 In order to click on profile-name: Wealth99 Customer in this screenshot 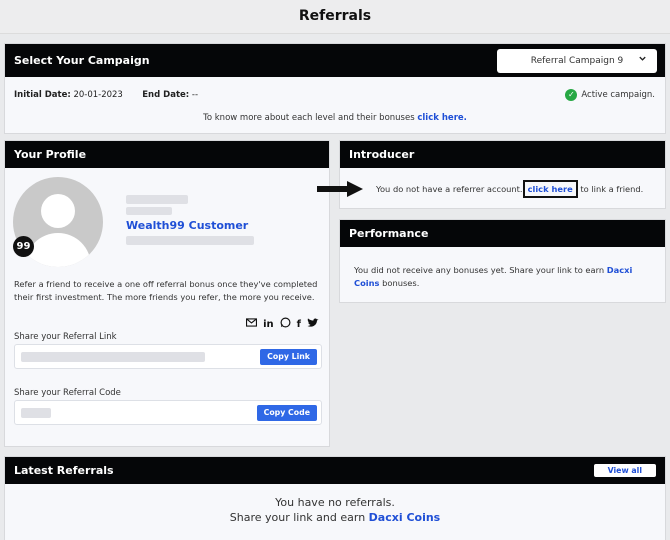, I will do `click(187, 225)`.